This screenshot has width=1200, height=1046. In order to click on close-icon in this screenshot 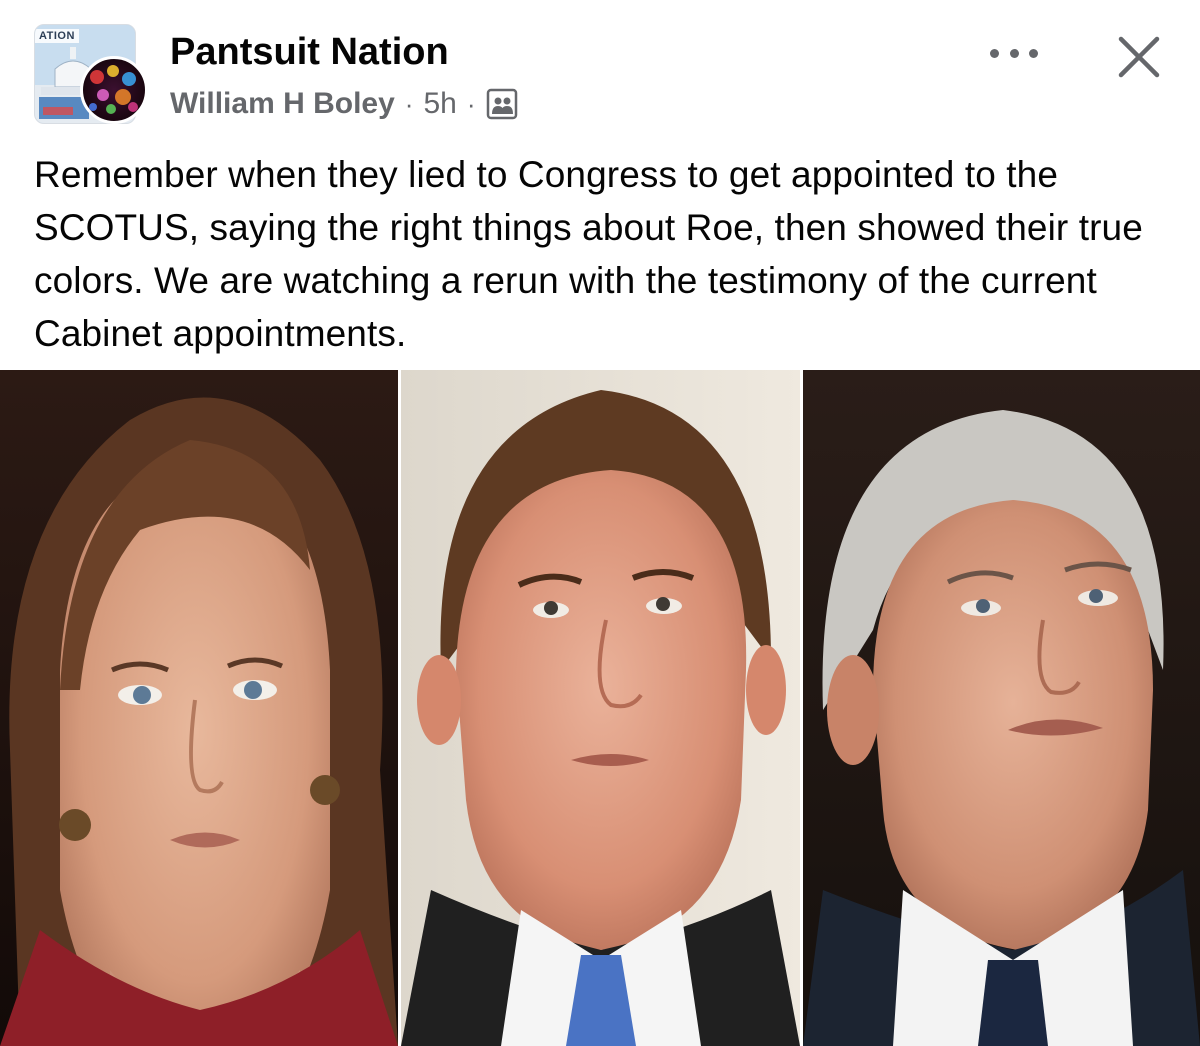, I will do `click(1139, 57)`.